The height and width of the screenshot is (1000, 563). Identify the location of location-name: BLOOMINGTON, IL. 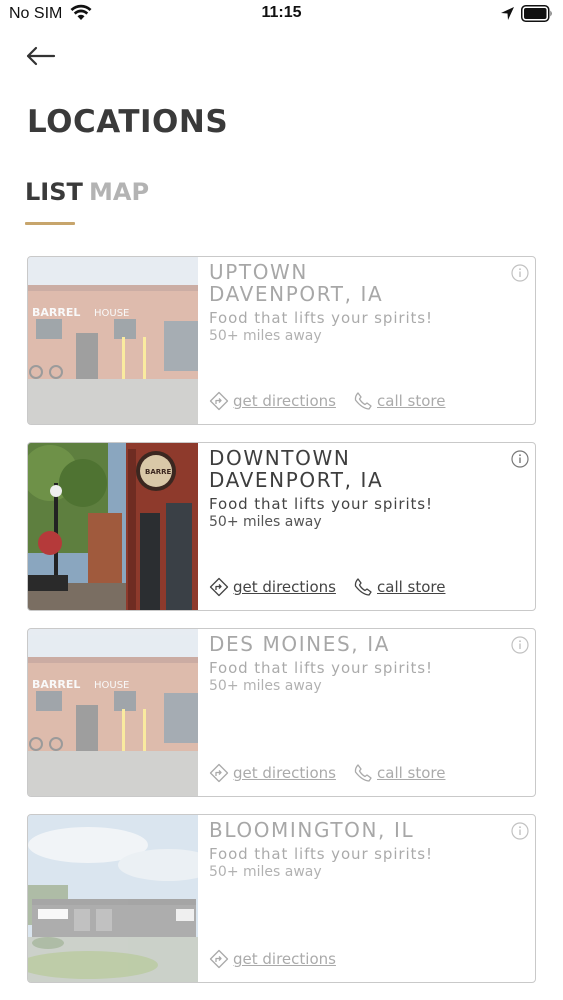
(312, 830).